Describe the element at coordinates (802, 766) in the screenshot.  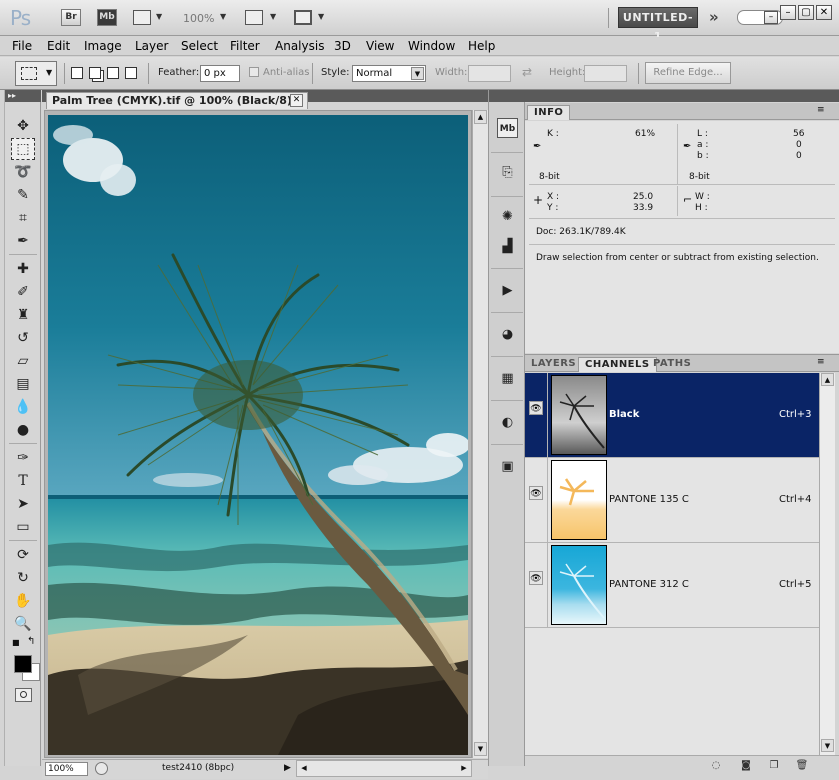
I see `delete-channel-icon: 🗑` at that location.